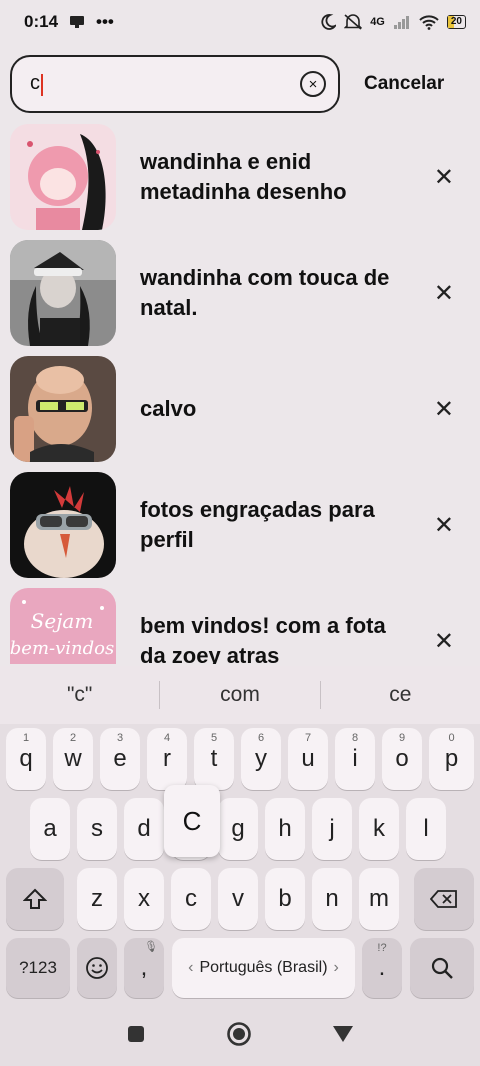 Image resolution: width=480 pixels, height=1066 pixels. I want to click on result-label: wandinha e enid metadinha desenho, so click(243, 176).